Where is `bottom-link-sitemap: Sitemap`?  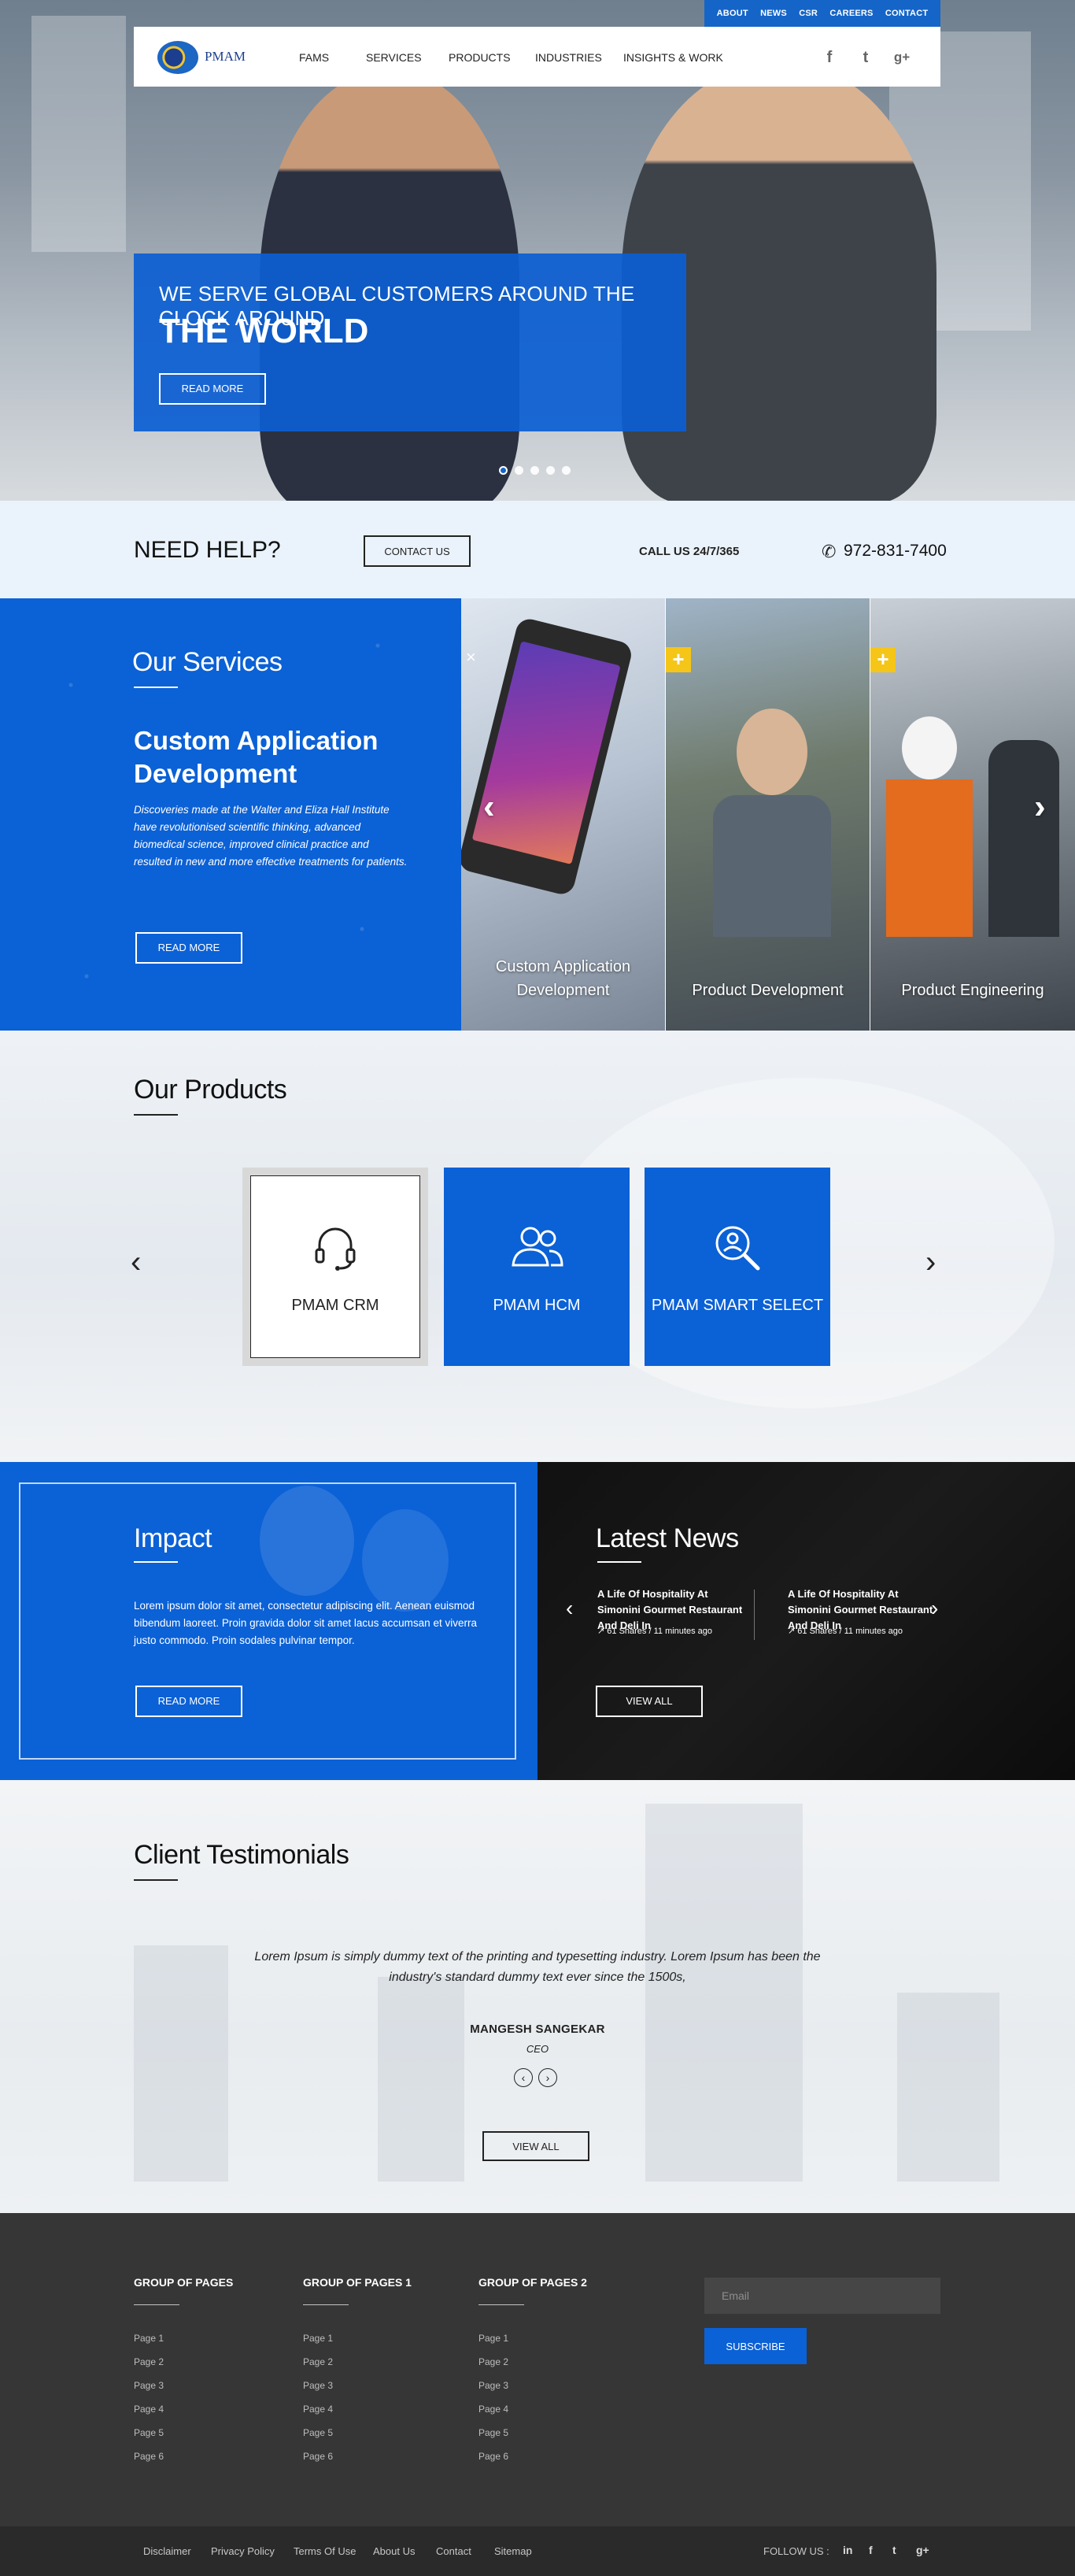
bottom-link-sitemap: Sitemap is located at coordinates (513, 2551).